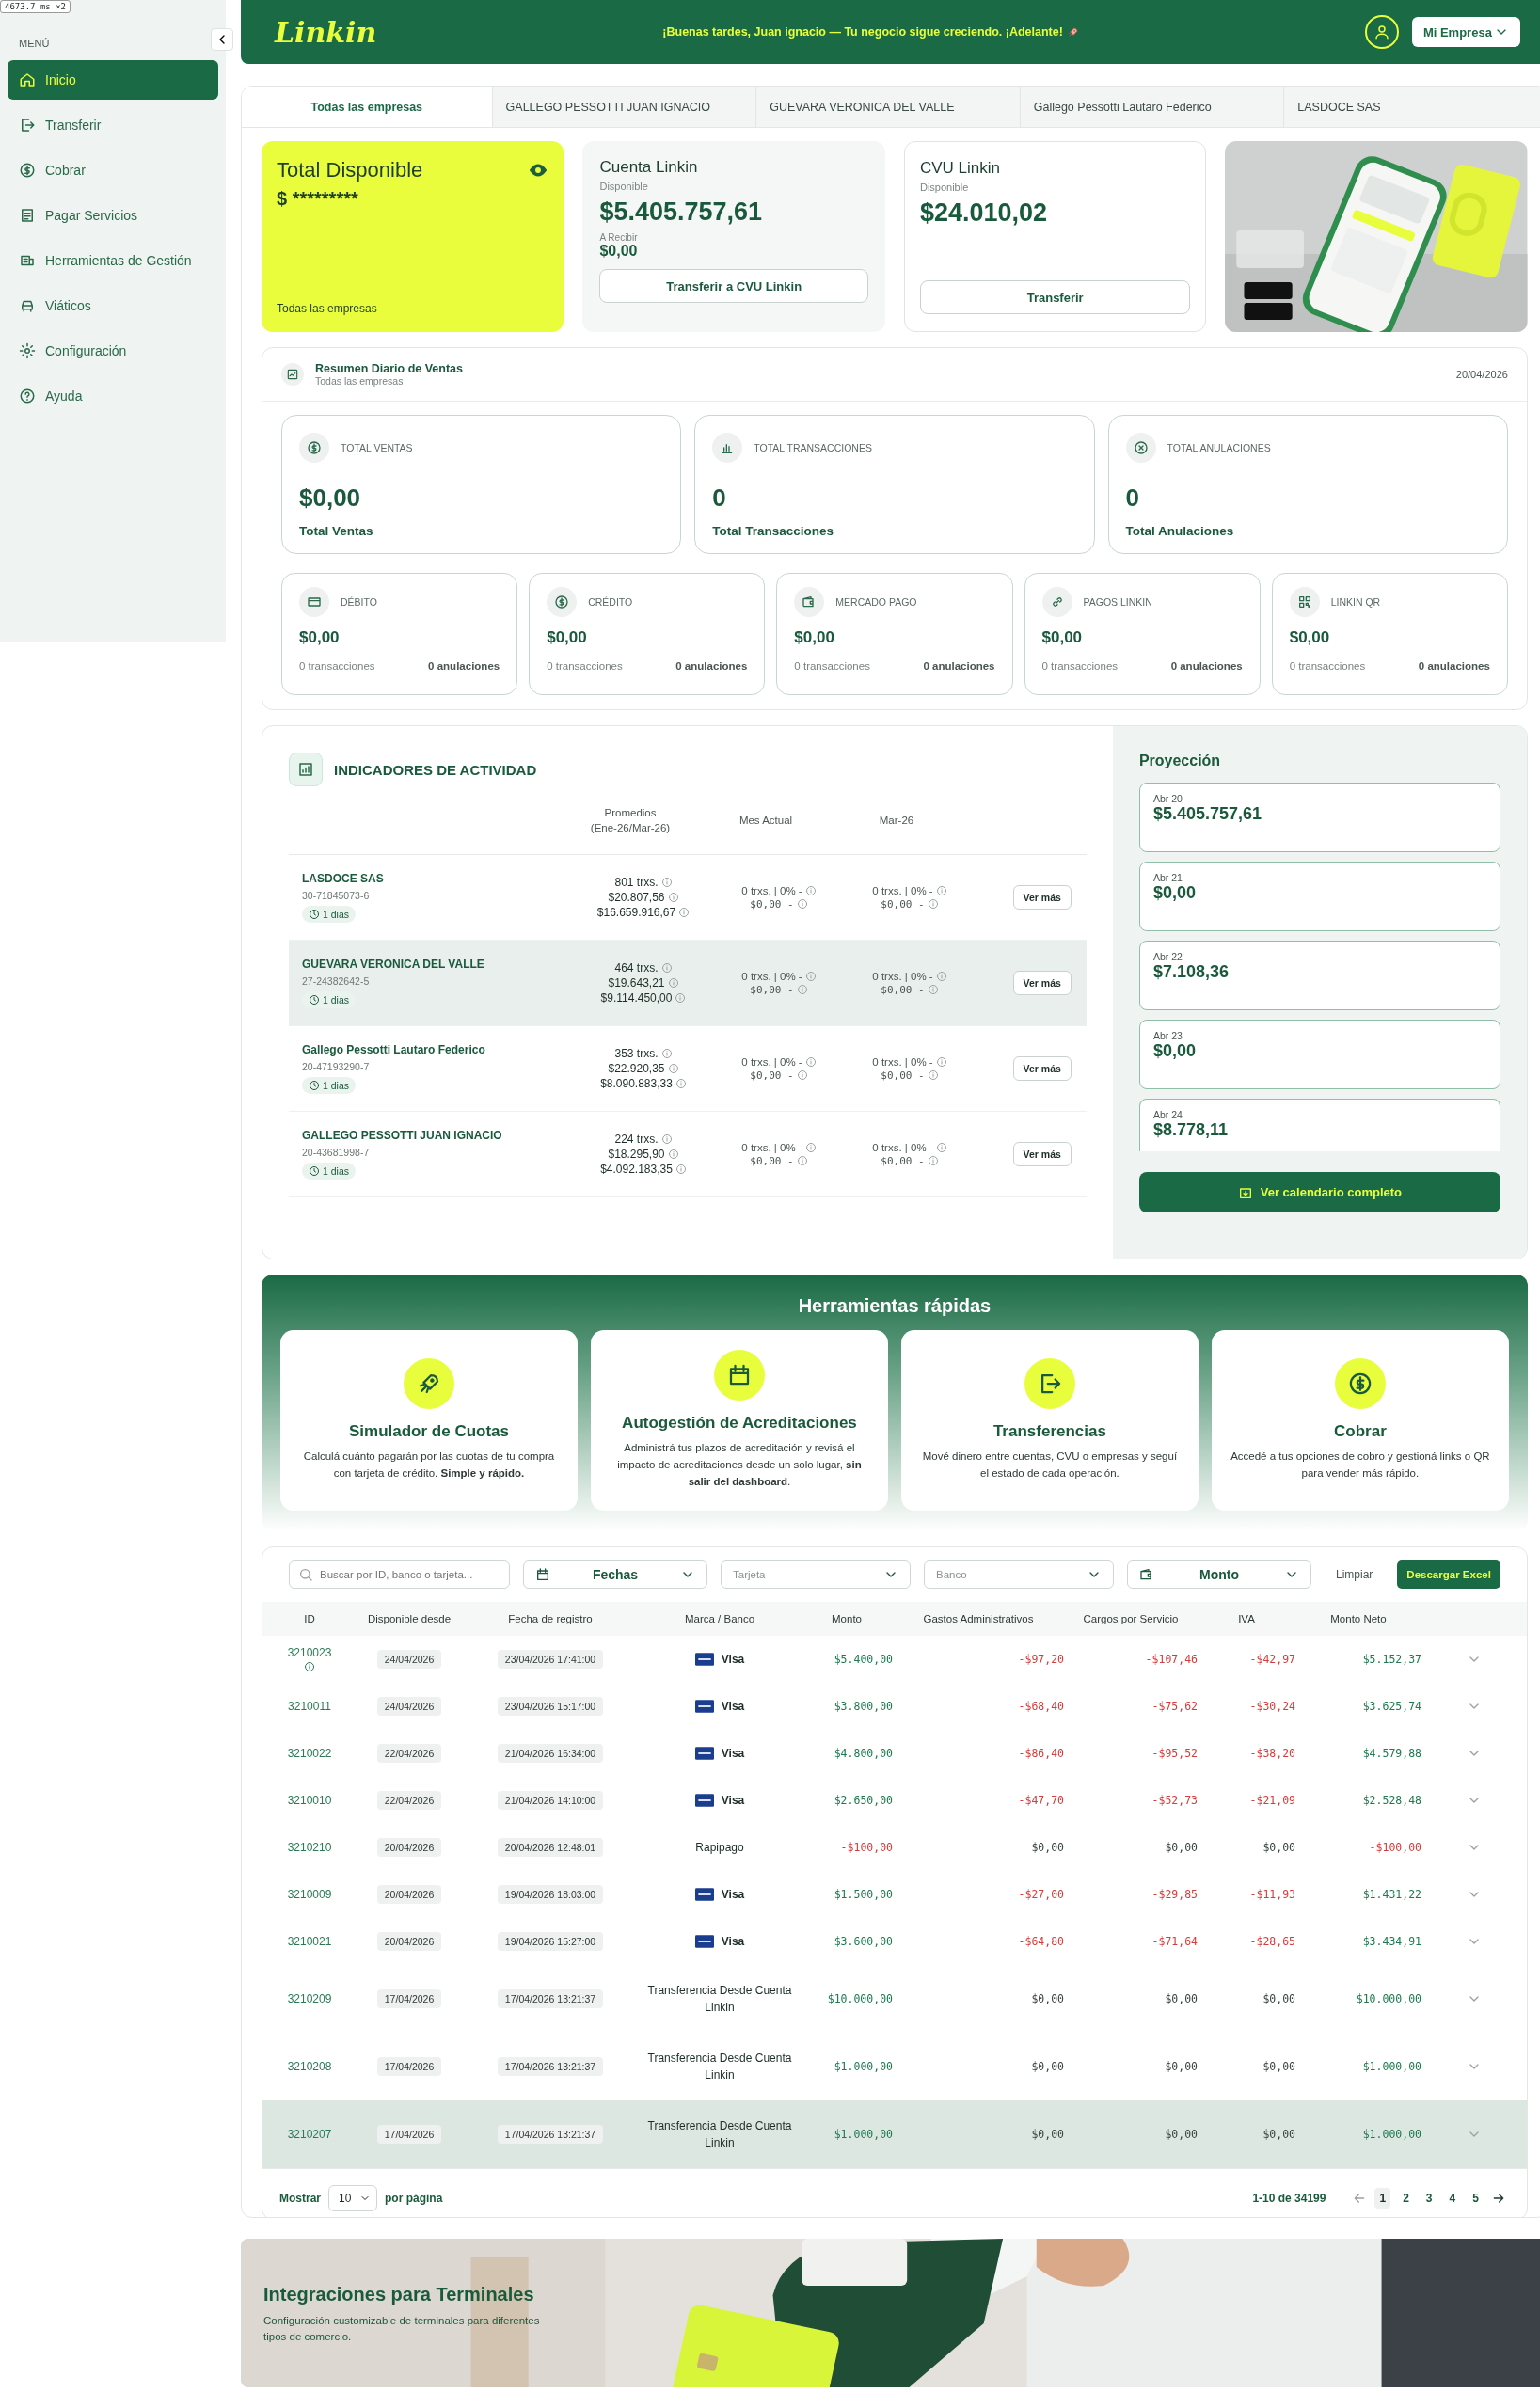  What do you see at coordinates (113, 80) in the screenshot?
I see `sidebar-item: Inicio` at bounding box center [113, 80].